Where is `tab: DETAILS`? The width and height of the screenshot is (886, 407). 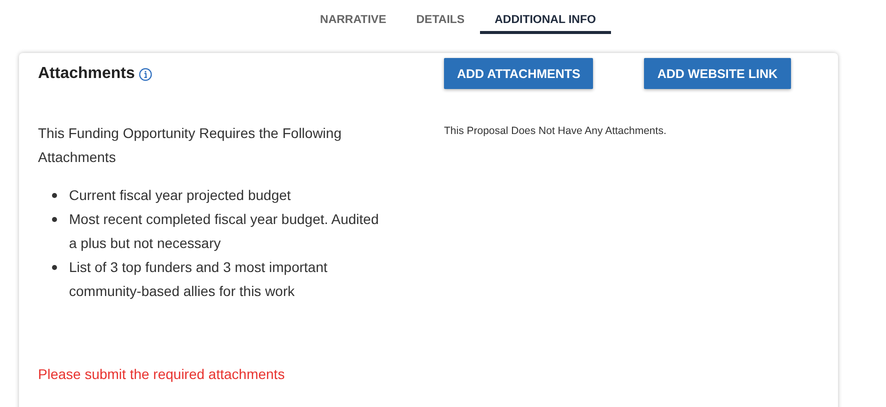 tab: DETAILS is located at coordinates (440, 17).